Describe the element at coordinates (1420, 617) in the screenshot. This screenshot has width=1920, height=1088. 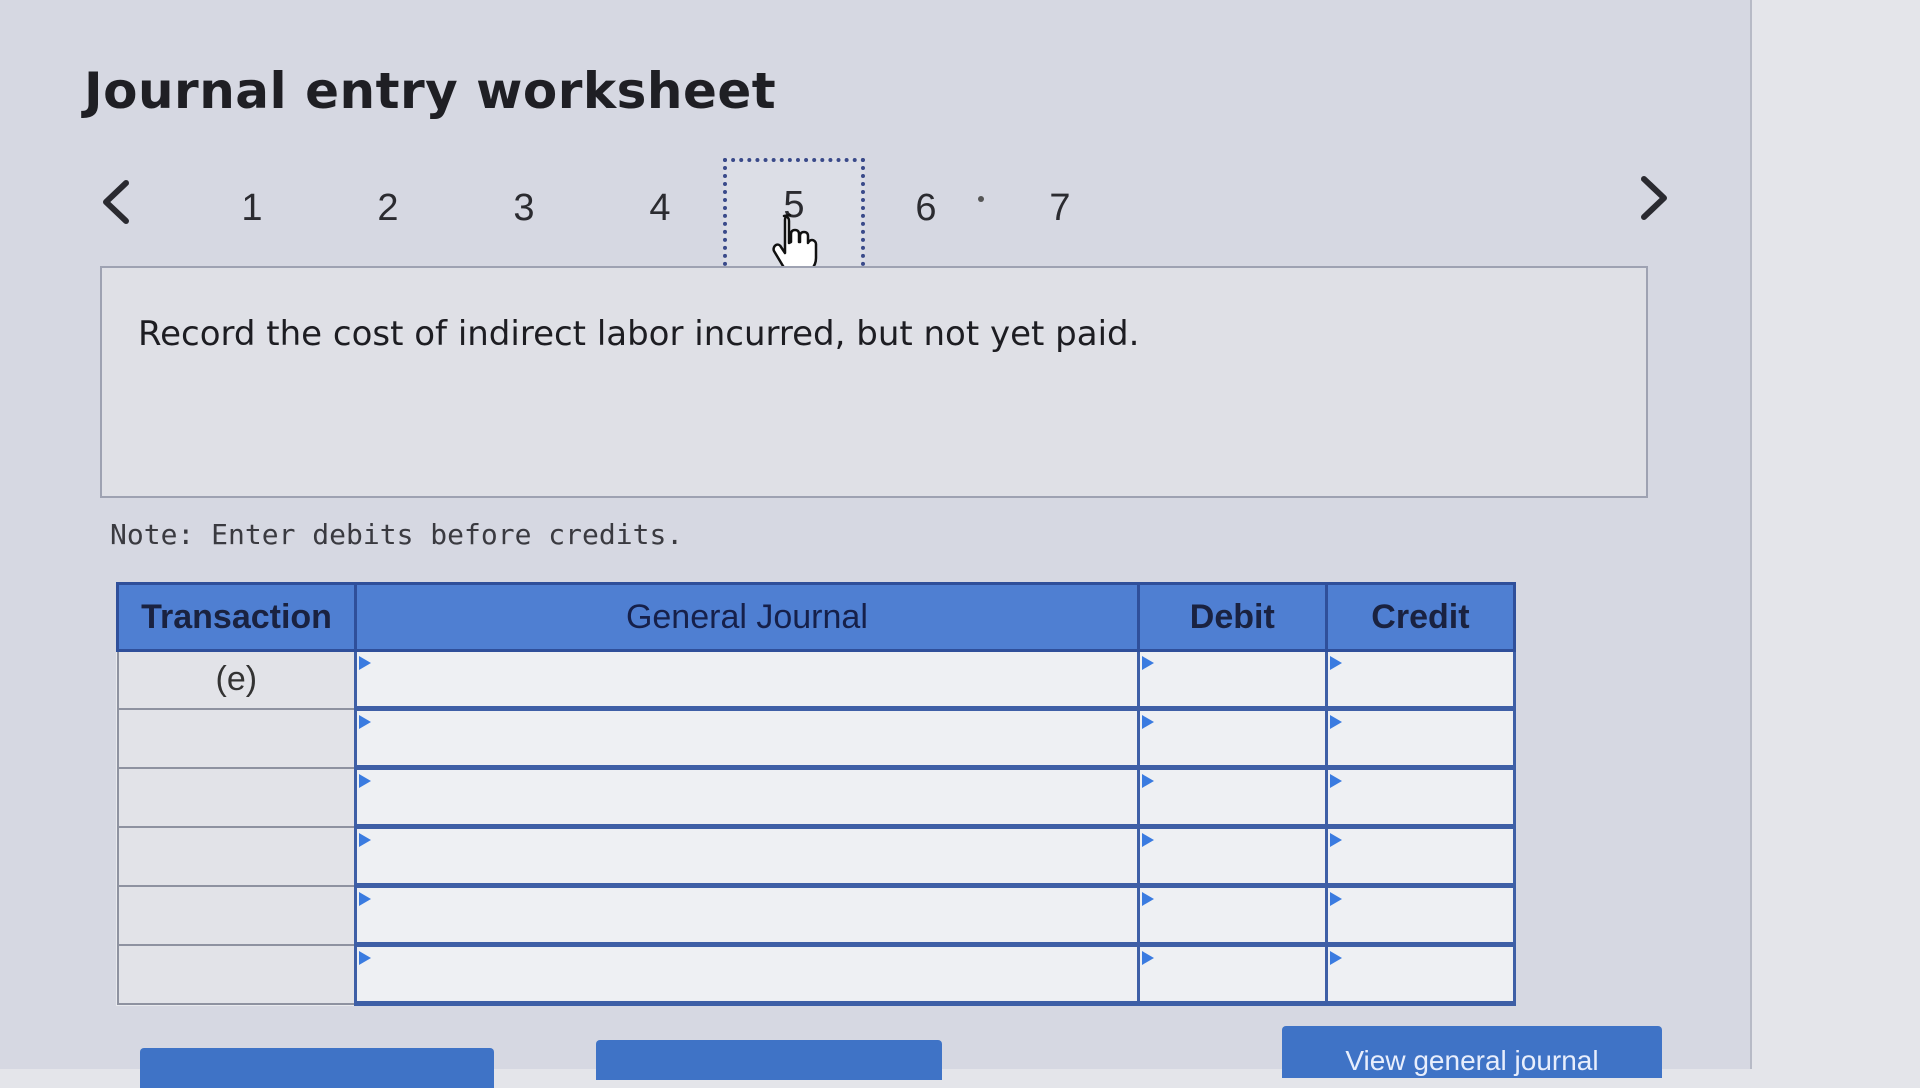
I see `credit-header: Credit` at that location.